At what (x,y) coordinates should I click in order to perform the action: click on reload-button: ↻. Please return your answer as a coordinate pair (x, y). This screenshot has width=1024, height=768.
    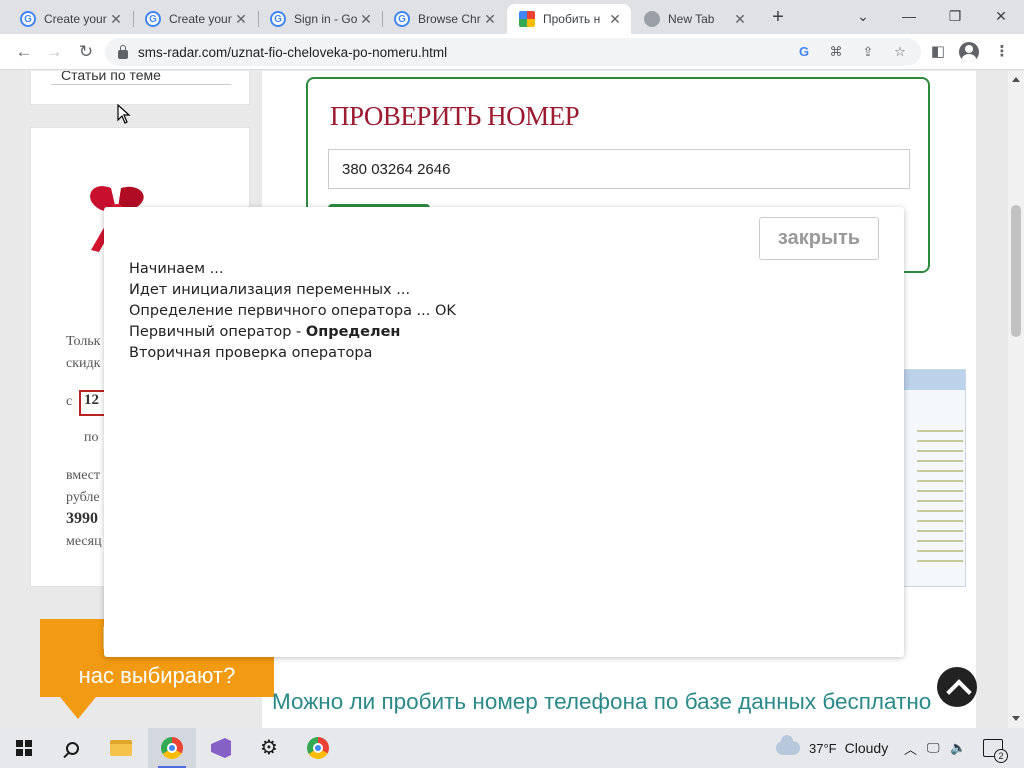
    Looking at the image, I should click on (86, 52).